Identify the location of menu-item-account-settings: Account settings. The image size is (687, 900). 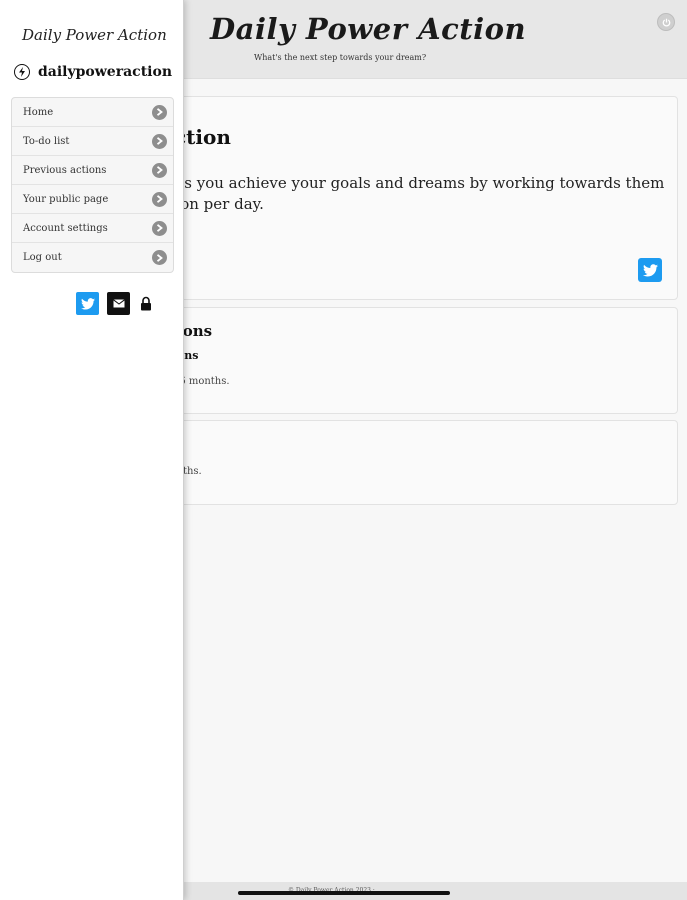
(92, 228).